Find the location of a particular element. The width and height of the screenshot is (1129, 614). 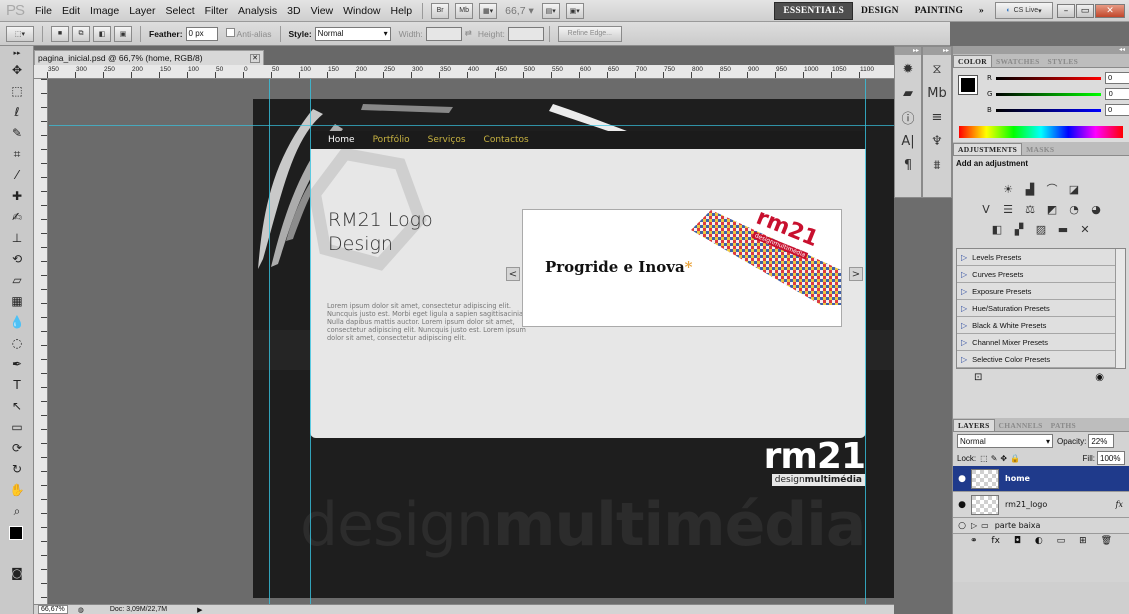

levels-icon: ▟ is located at coordinates (1030, 189).